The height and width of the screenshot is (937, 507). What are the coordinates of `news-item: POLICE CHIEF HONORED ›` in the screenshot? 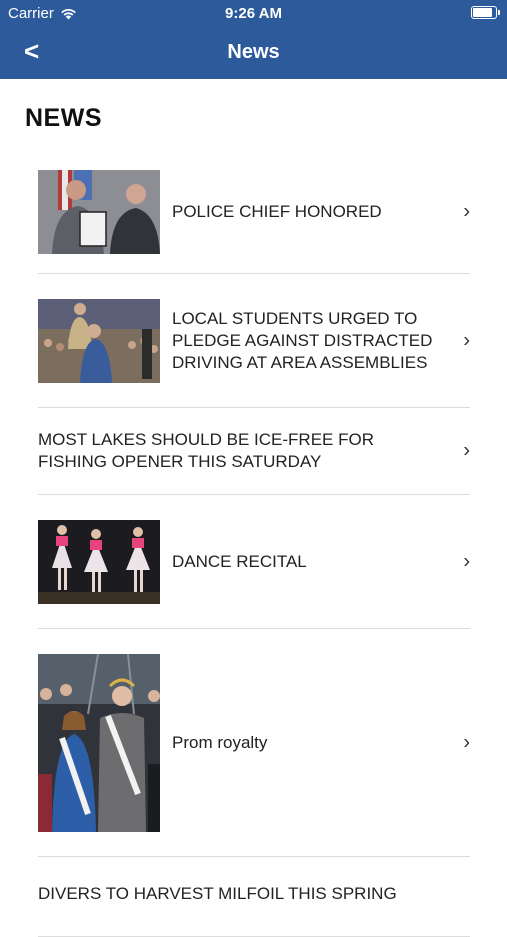 It's located at (254, 212).